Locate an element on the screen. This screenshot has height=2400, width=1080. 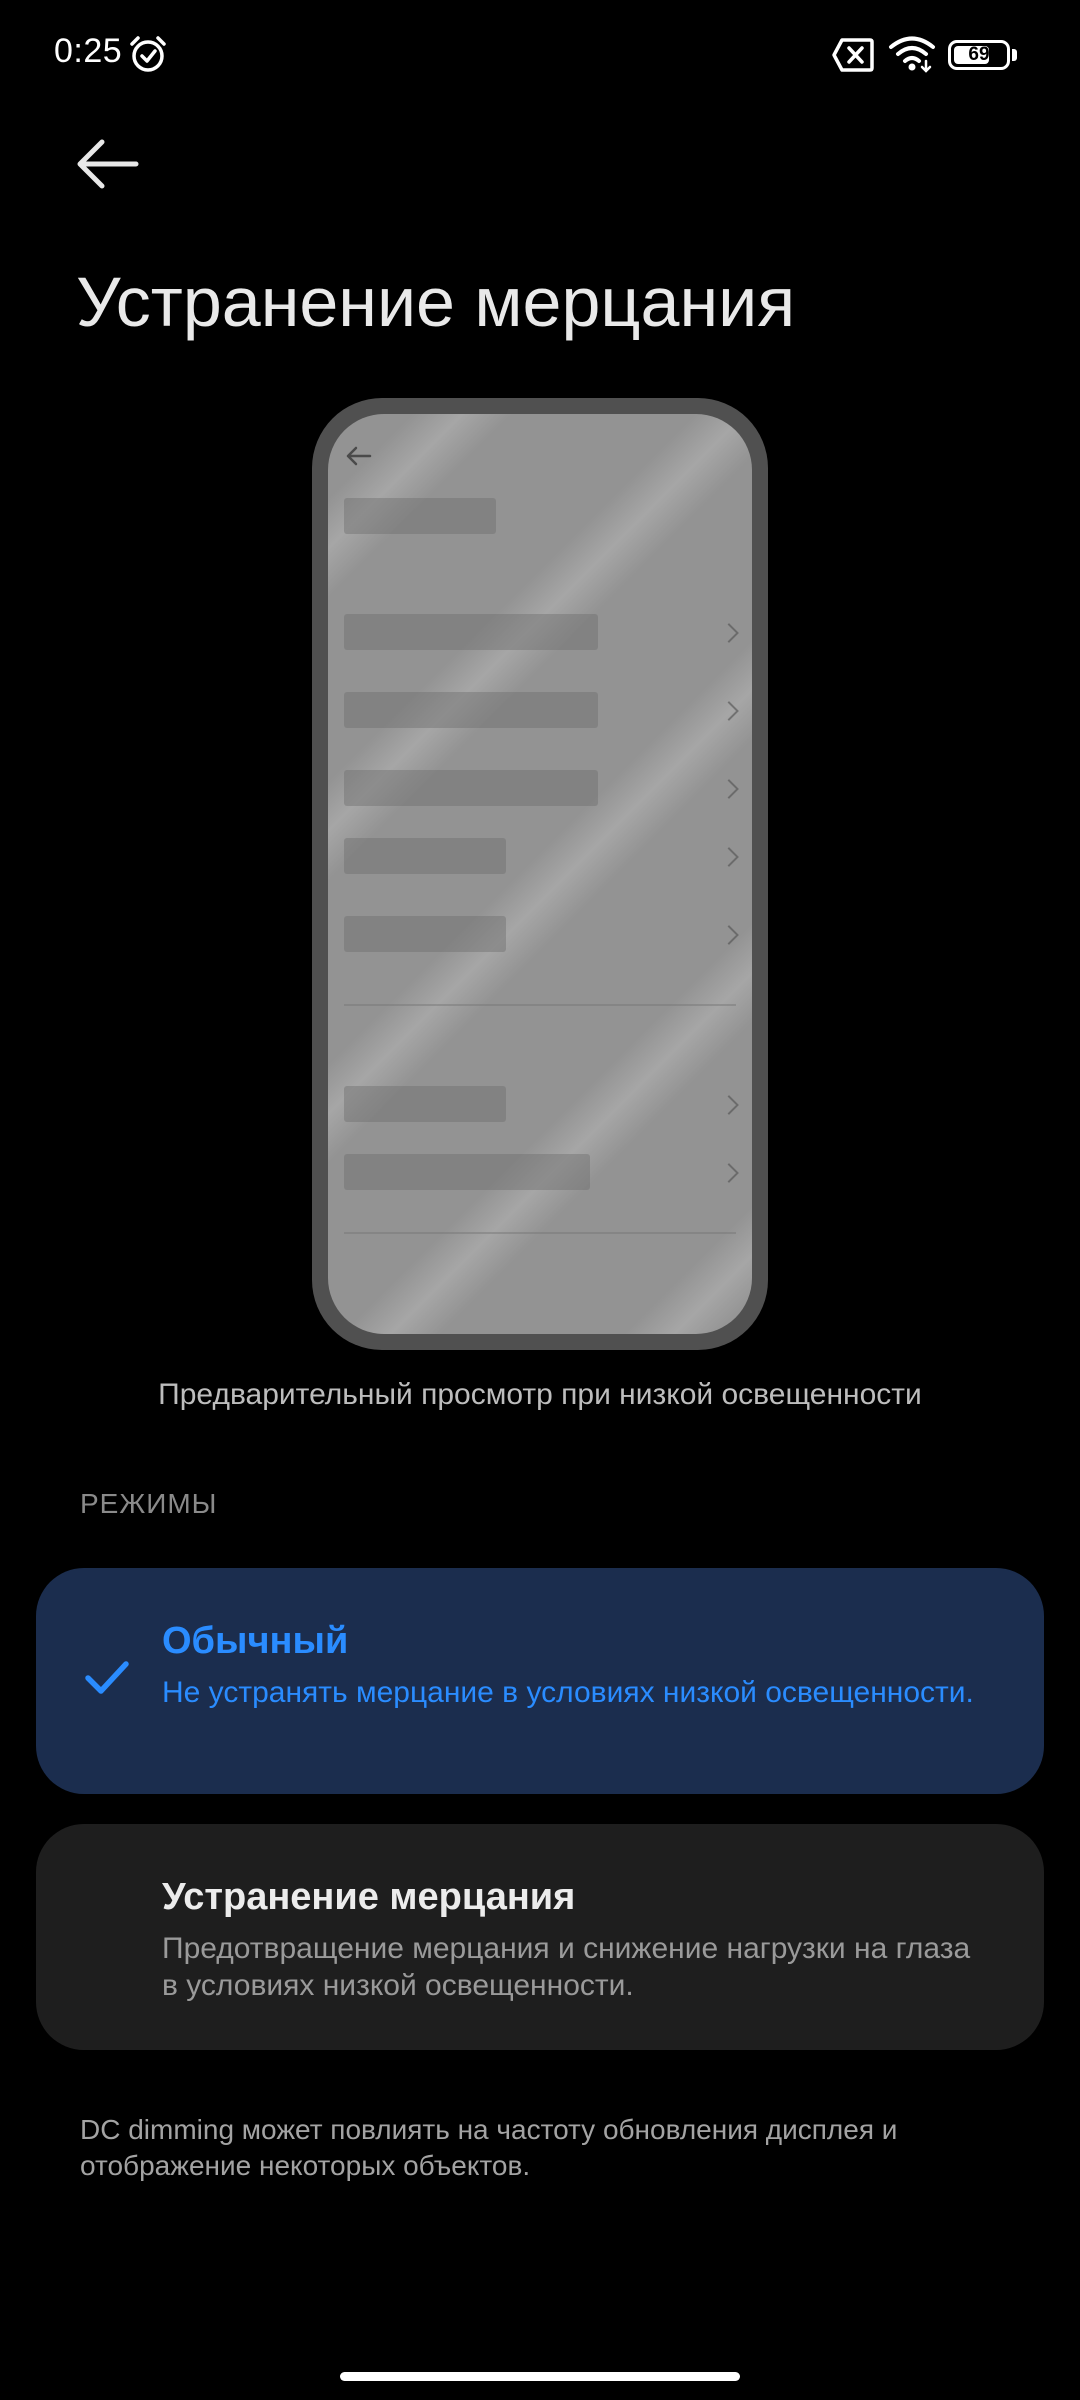
battery-tip is located at coordinates (1014, 55).